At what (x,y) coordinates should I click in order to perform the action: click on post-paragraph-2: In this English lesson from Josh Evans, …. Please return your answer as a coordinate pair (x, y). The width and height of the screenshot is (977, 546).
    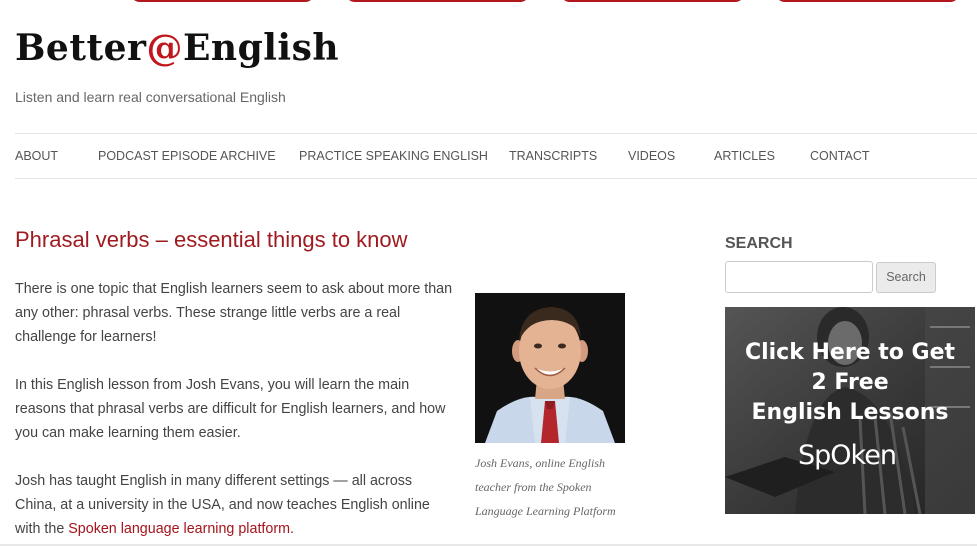
    Looking at the image, I should click on (230, 409).